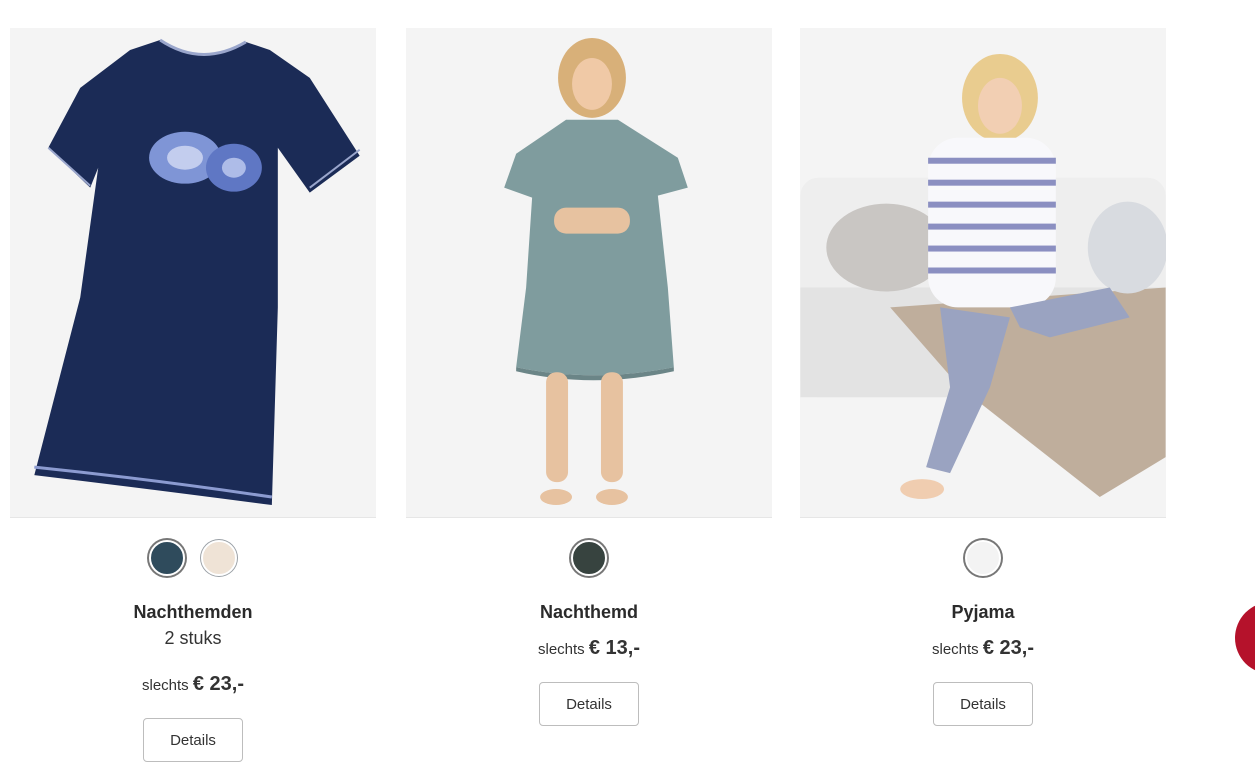  What do you see at coordinates (614, 648) in the screenshot?
I see `price-amount: € 13,-` at bounding box center [614, 648].